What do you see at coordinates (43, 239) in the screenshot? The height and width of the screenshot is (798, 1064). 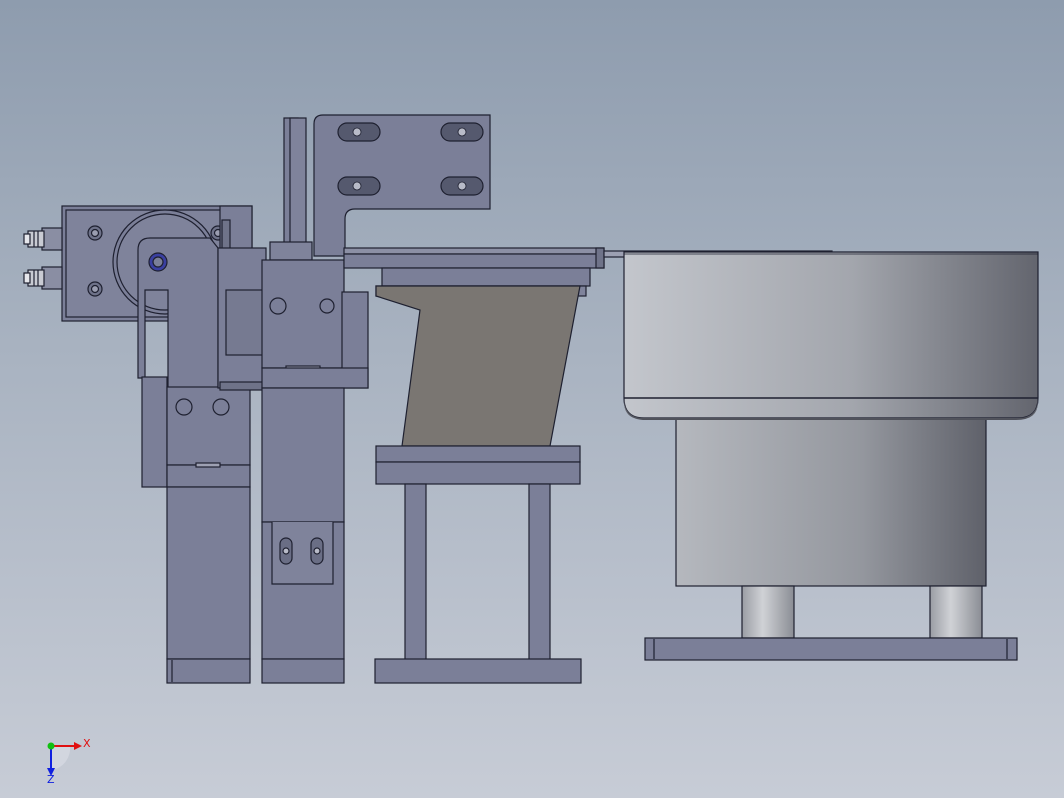 I see `air-fitting-top` at bounding box center [43, 239].